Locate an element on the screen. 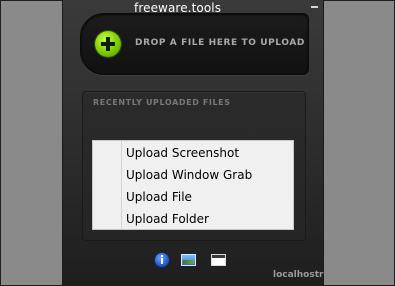  minimize-button is located at coordinates (315, 6).